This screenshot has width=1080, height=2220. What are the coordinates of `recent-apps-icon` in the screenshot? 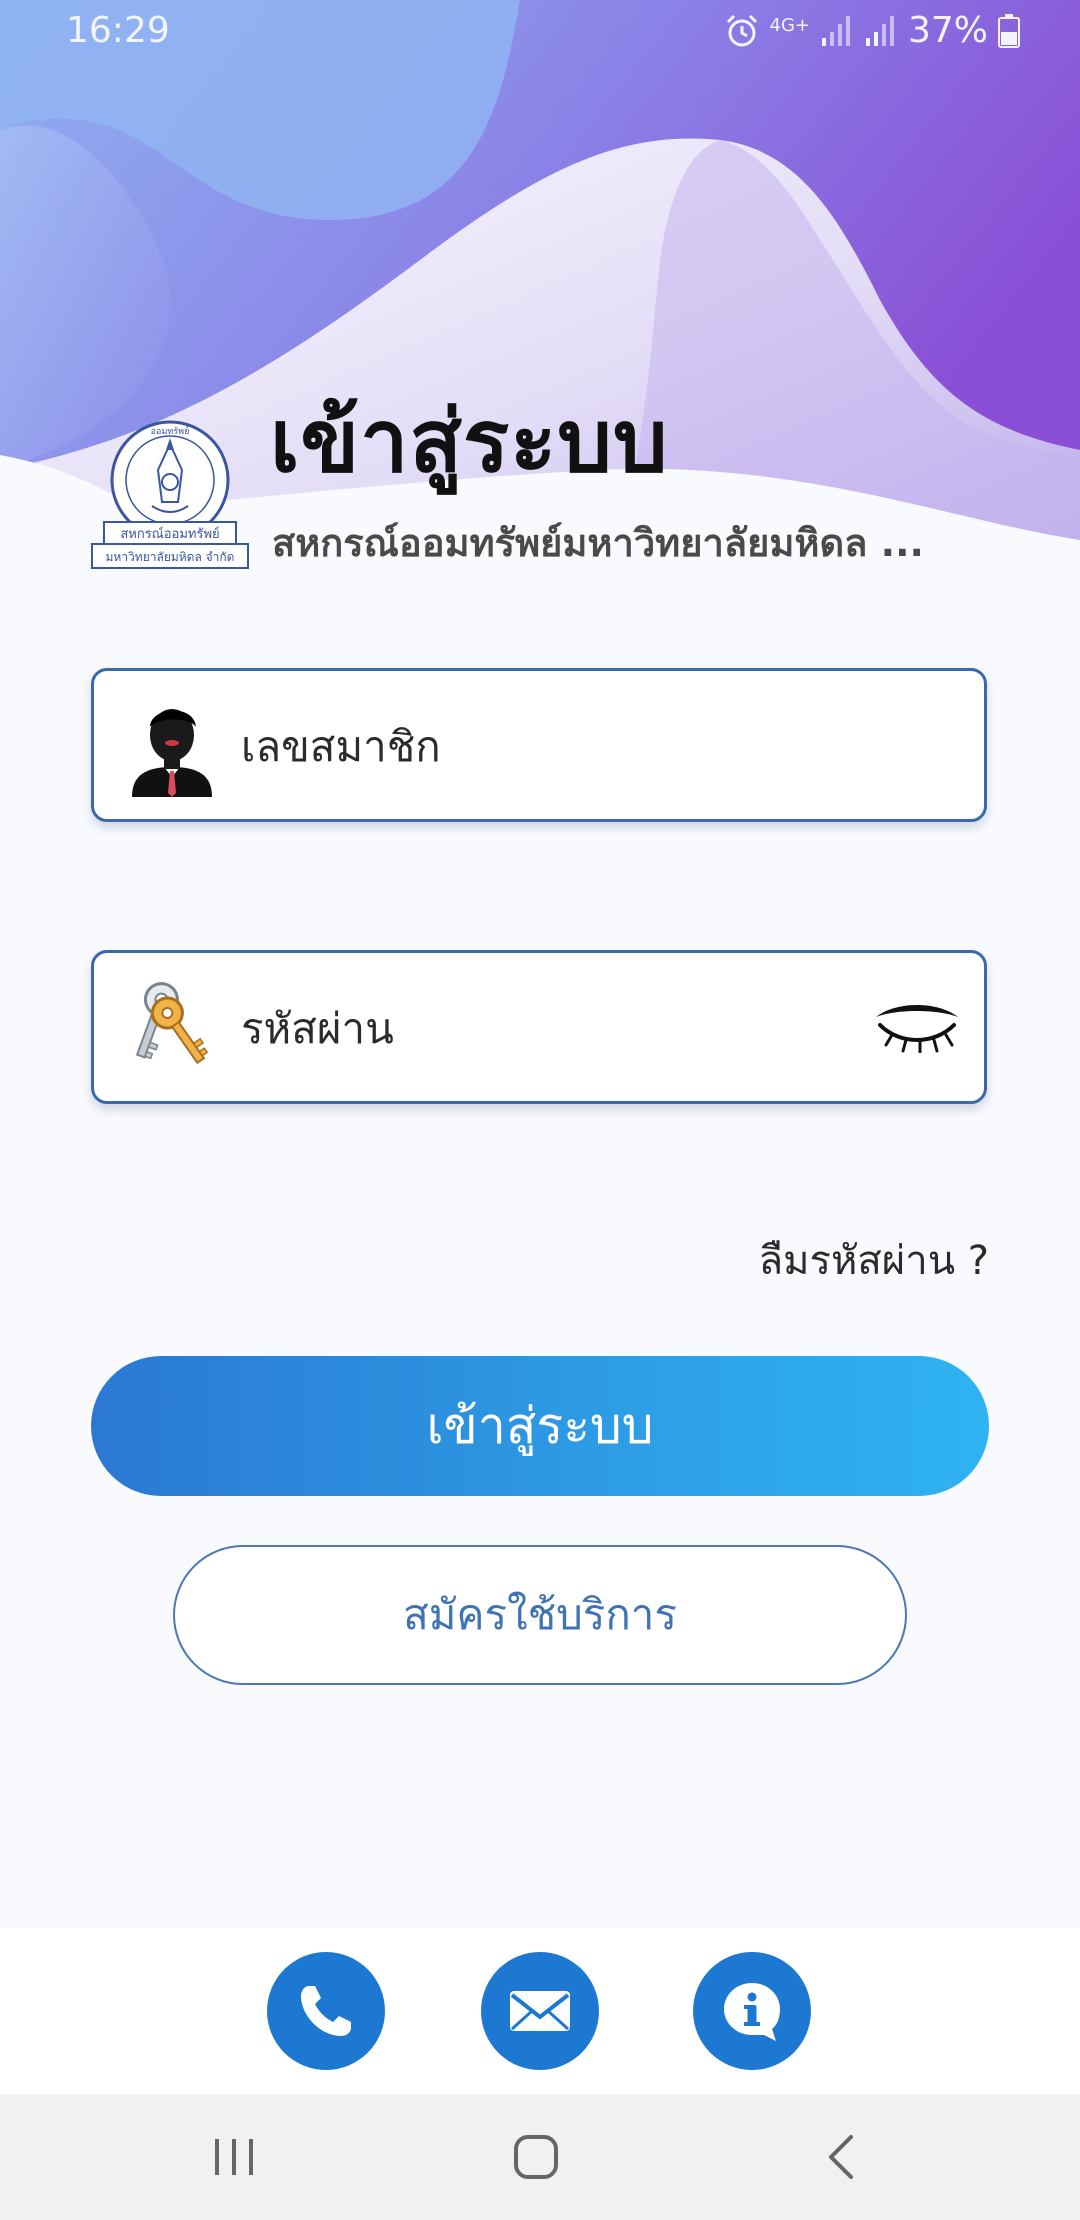 It's located at (234, 2157).